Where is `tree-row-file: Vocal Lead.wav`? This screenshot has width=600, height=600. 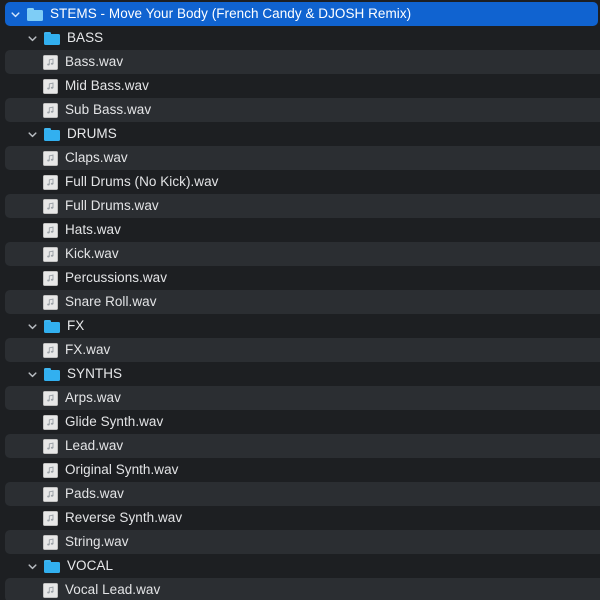
tree-row-file: Vocal Lead.wav is located at coordinates (300, 589).